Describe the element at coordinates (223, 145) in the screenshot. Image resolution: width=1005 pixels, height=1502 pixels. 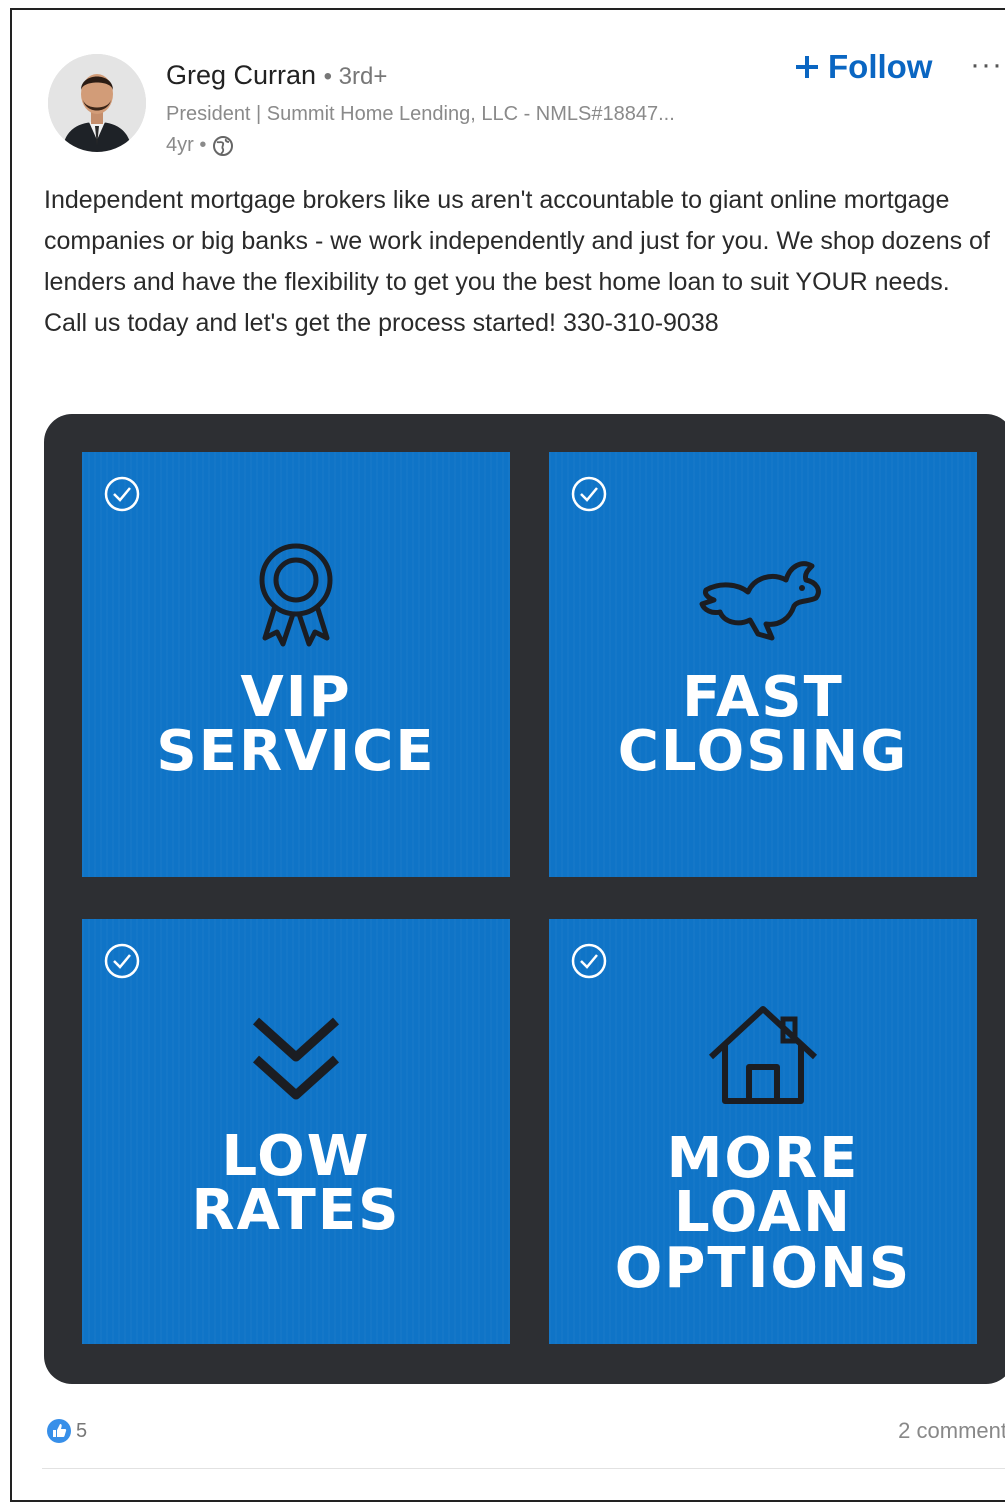
I see `globe-icon` at that location.